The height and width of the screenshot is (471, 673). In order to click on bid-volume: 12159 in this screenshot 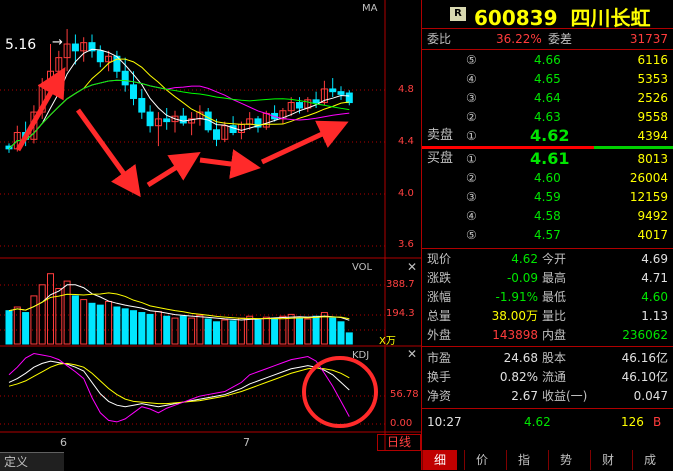, I will do `click(648, 197)`.